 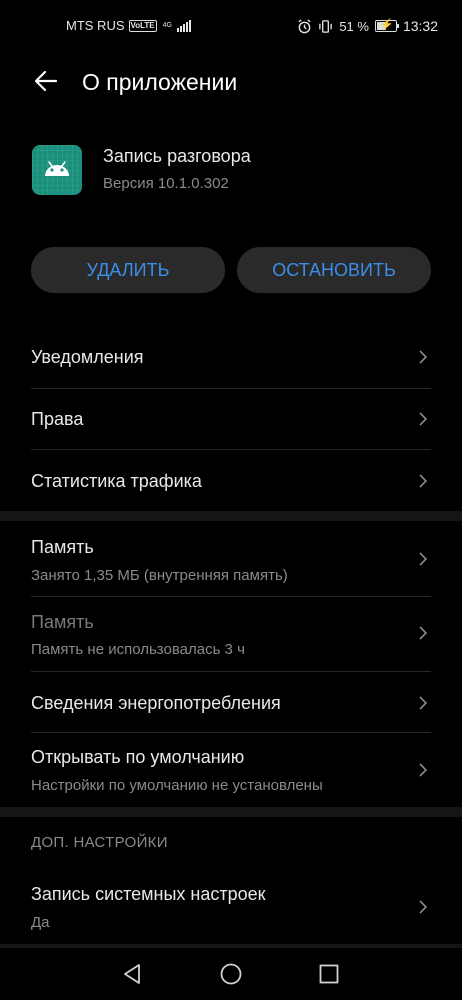 What do you see at coordinates (99, 842) in the screenshot?
I see `section-header-advanced: ДОП. НАСТРОЙКИ` at bounding box center [99, 842].